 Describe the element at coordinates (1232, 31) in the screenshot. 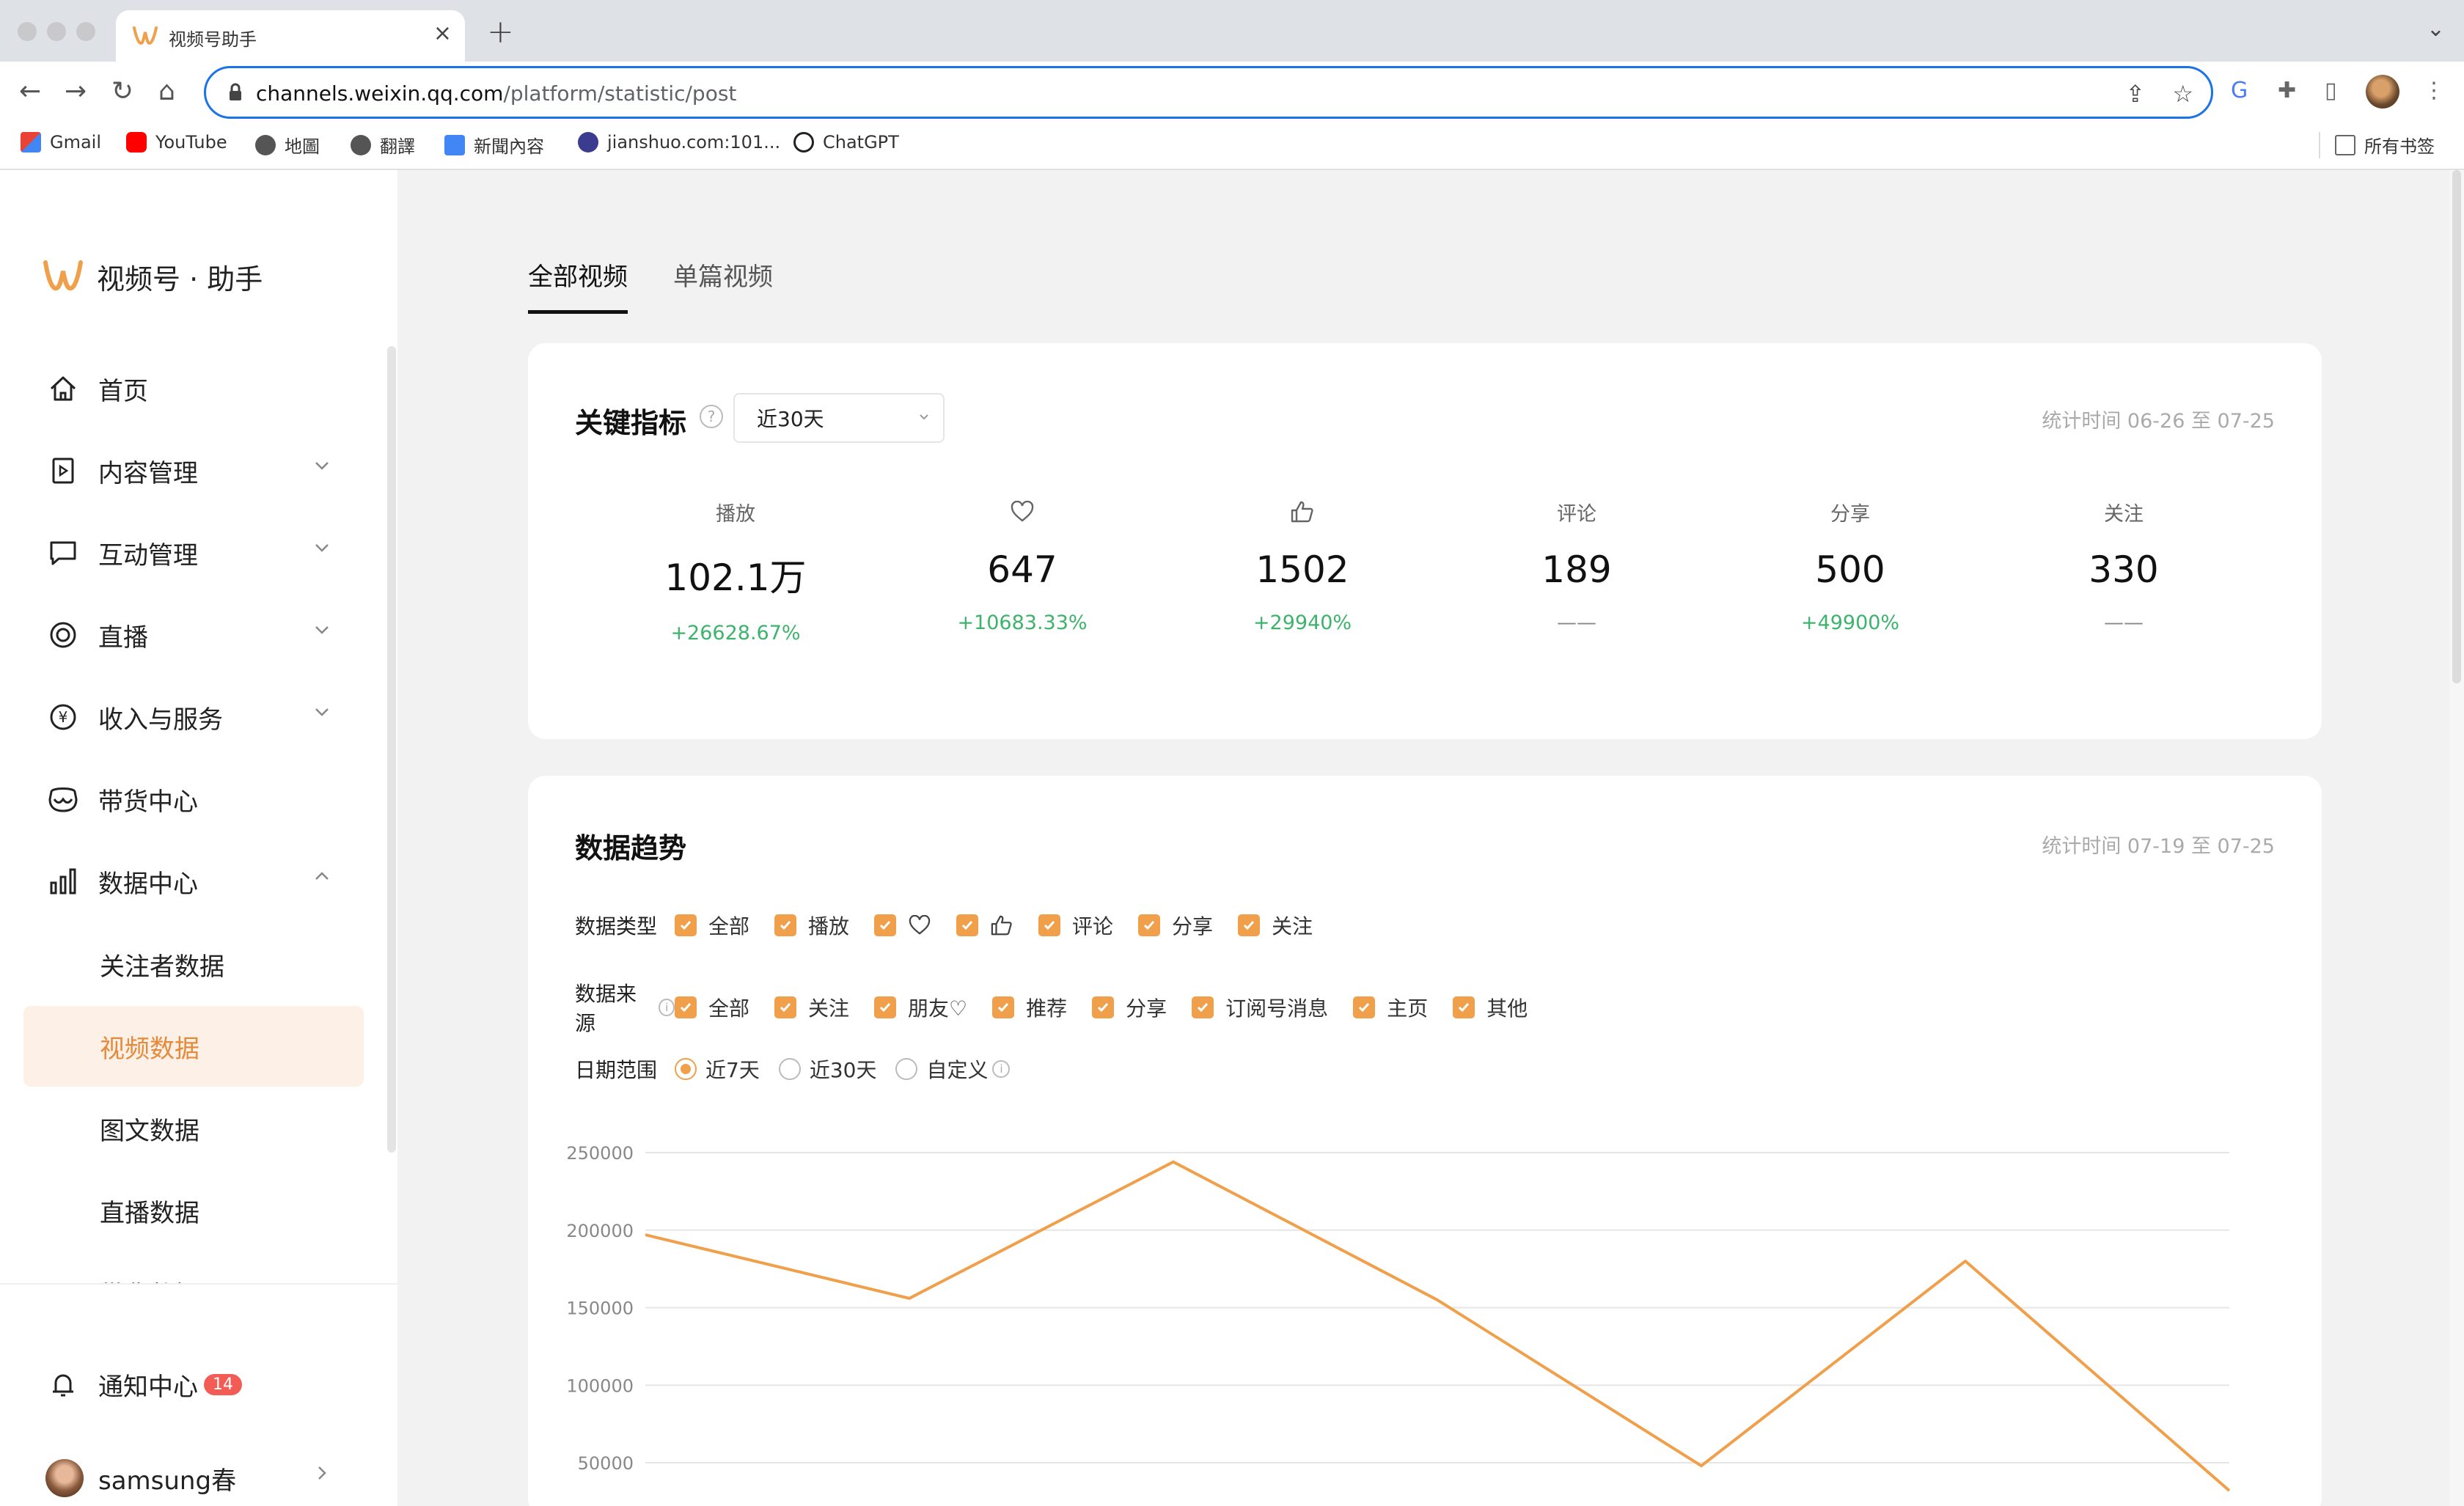

I see `browser-tab-bar: 视频号助手 × + ⌄` at that location.